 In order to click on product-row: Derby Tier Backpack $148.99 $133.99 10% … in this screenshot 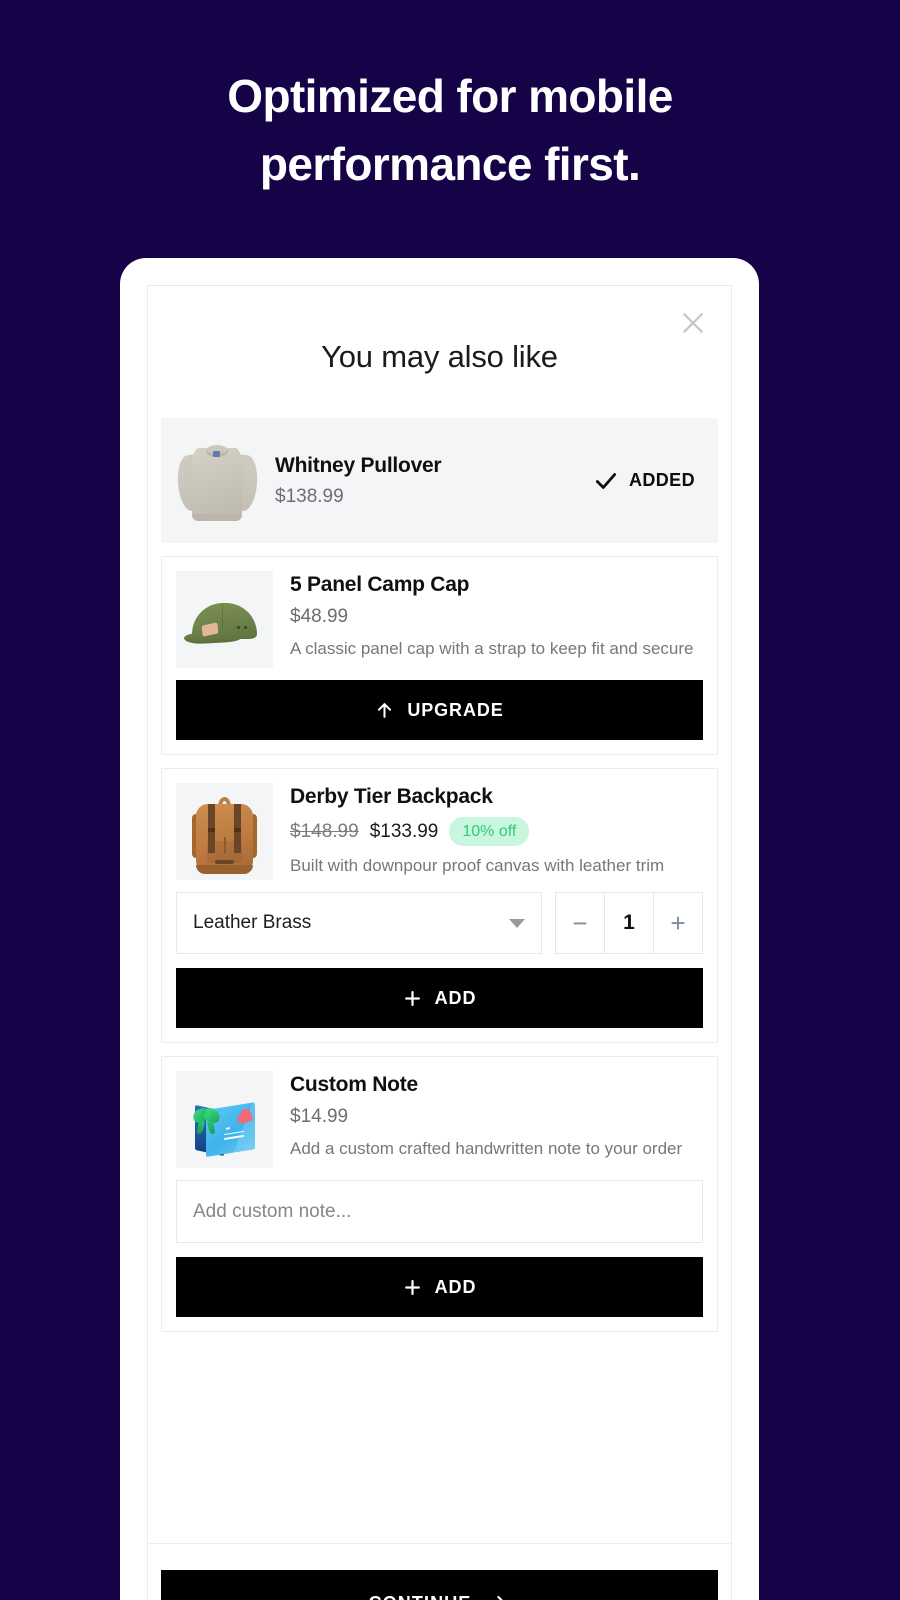, I will do `click(439, 830)`.